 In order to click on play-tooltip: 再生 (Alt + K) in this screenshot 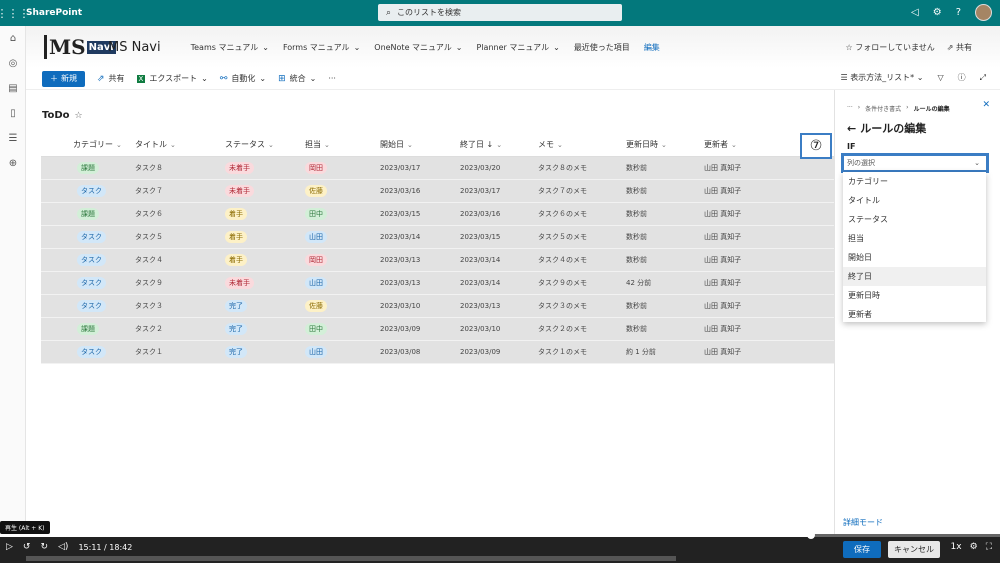, I will do `click(25, 527)`.